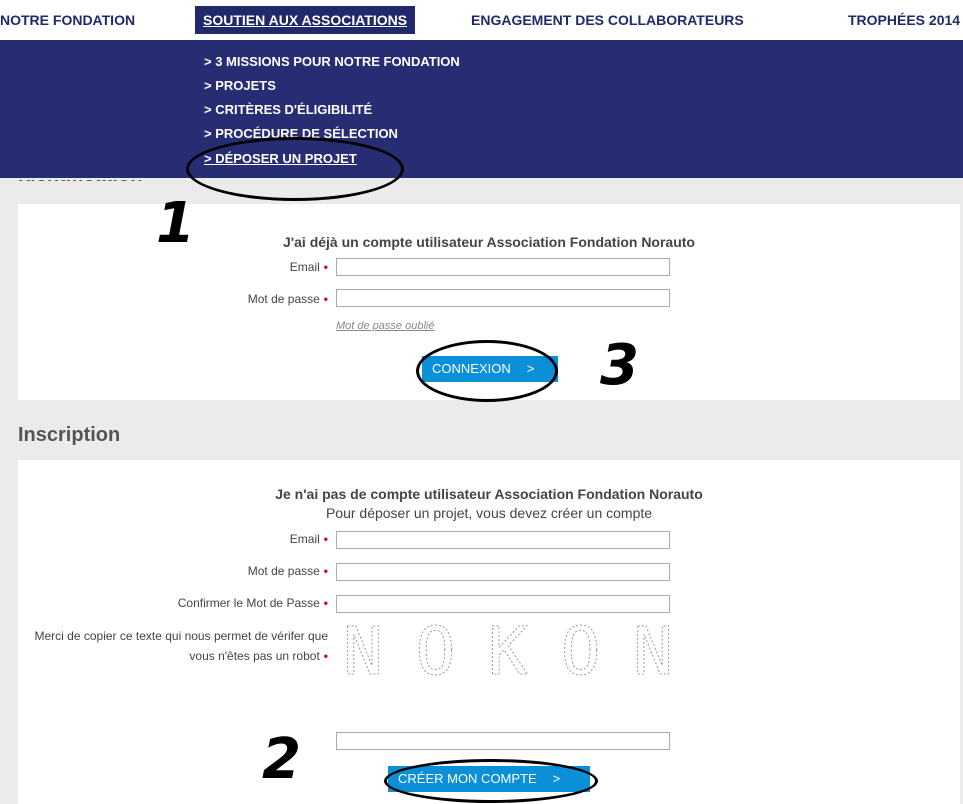  Describe the element at coordinates (175, 223) in the screenshot. I see `annotation-number-1: 1` at that location.